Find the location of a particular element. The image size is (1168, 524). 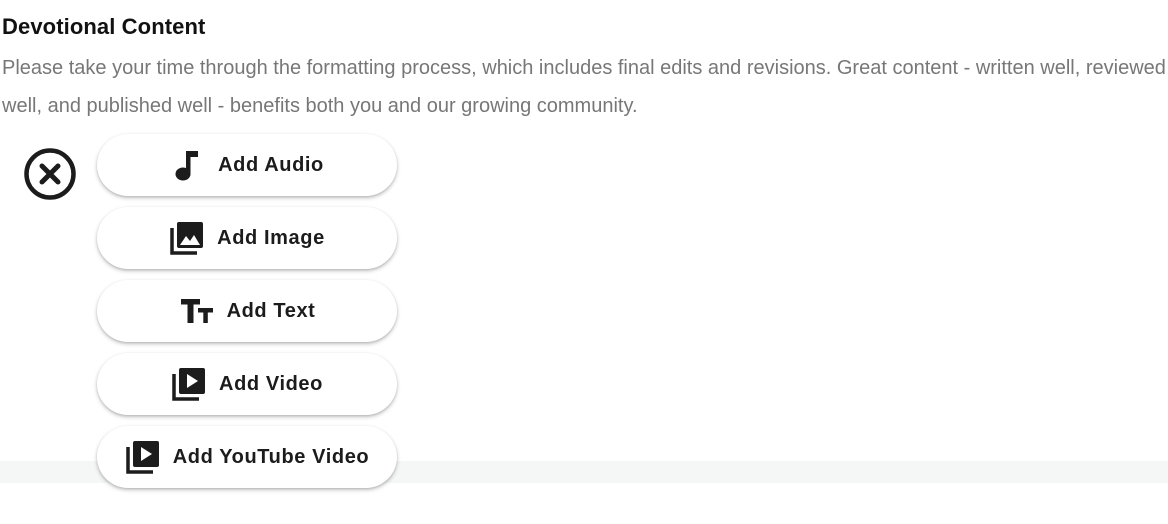

text-size-icon is located at coordinates (197, 311).